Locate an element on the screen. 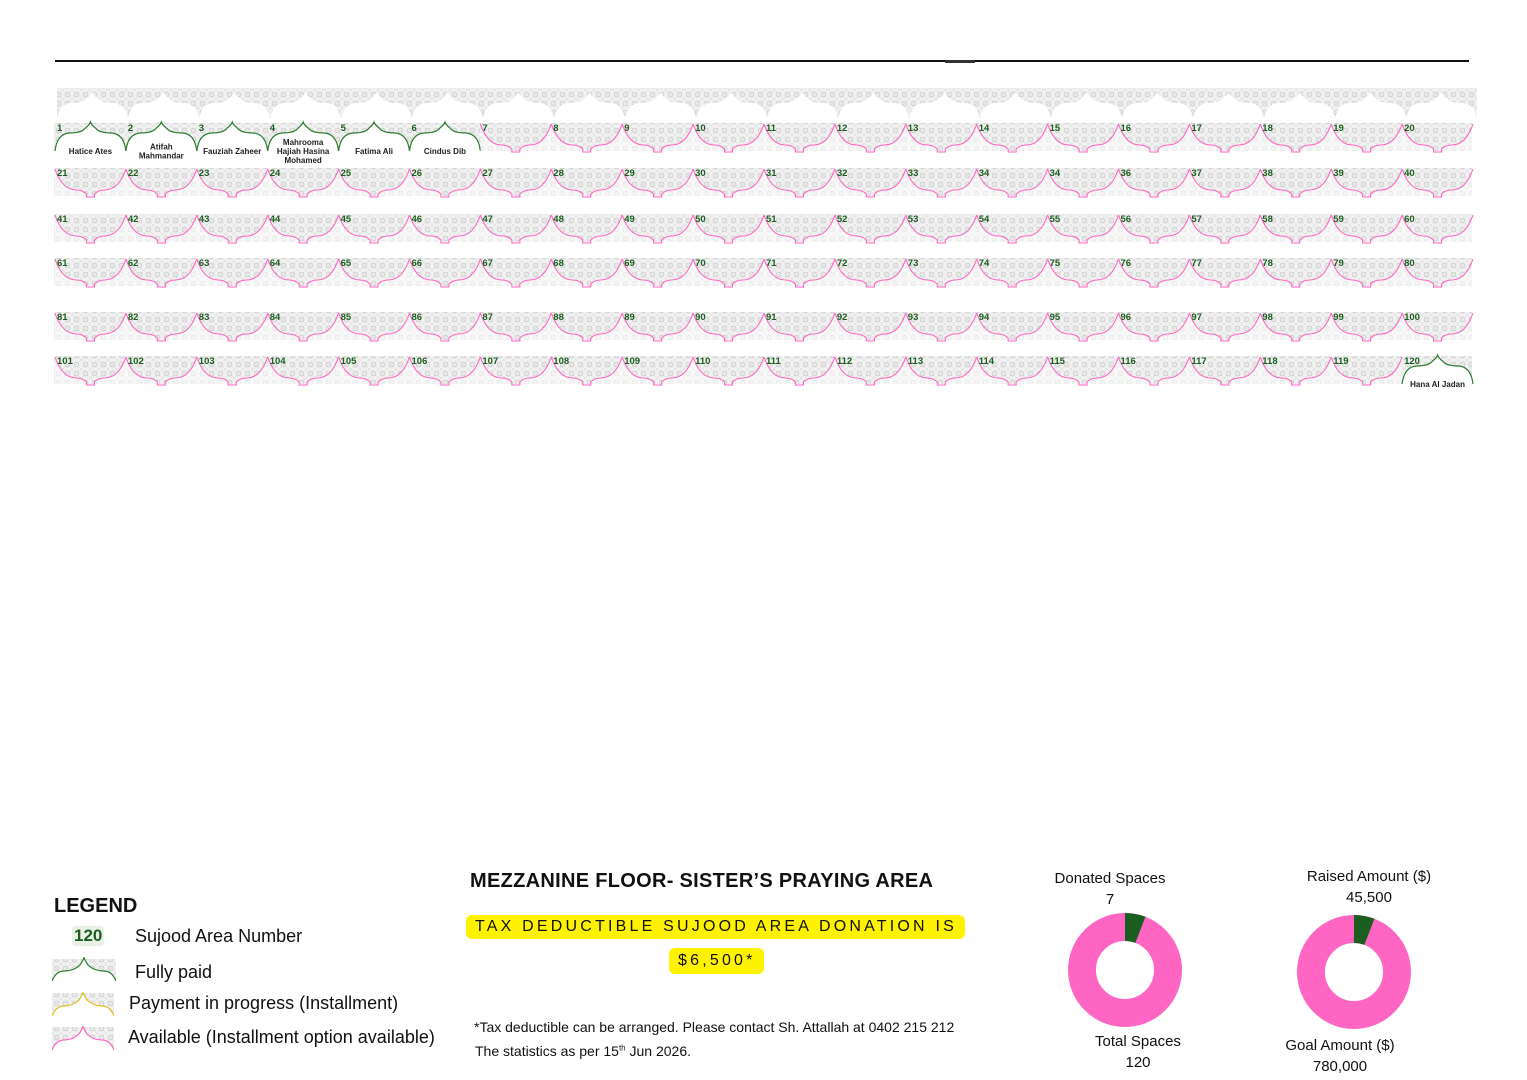  space-number: 71 is located at coordinates (771, 263).